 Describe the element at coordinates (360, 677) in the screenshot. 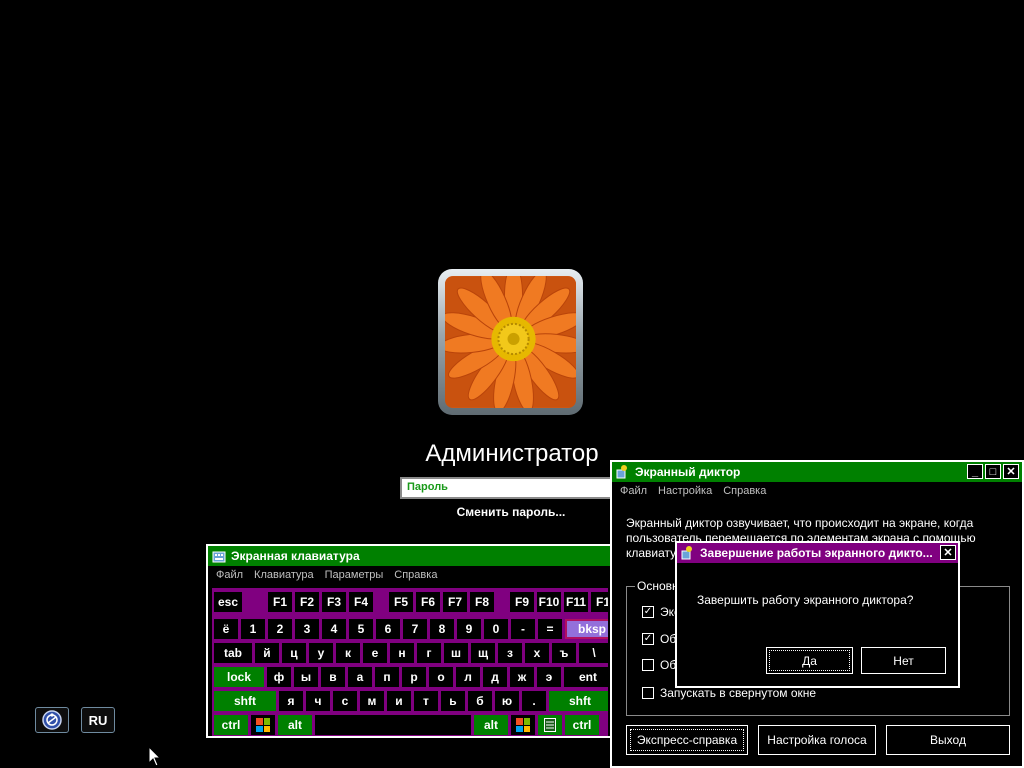

I see `key-letter: а` at that location.